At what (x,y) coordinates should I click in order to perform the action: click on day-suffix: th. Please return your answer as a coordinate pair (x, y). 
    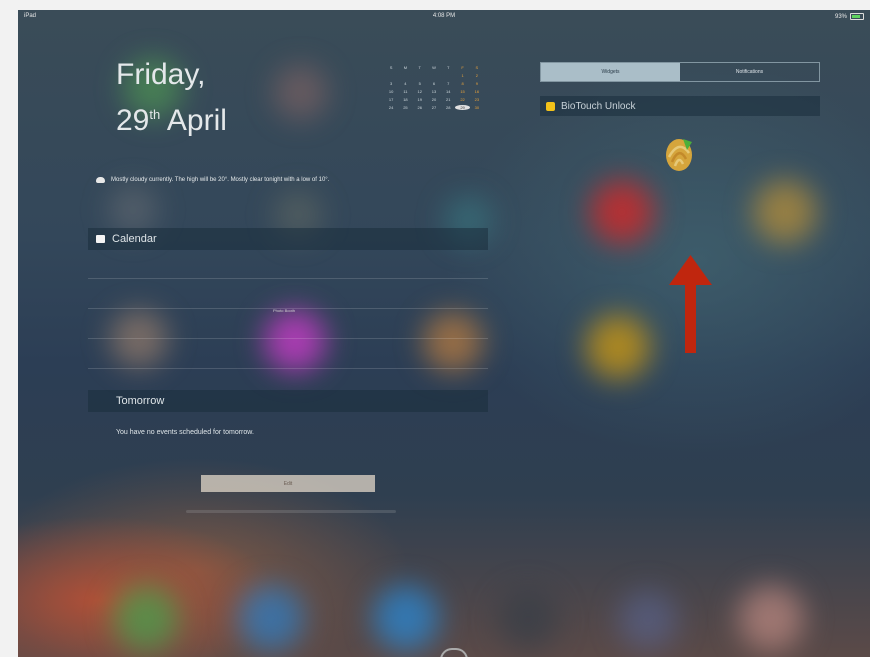
    Looking at the image, I should click on (155, 114).